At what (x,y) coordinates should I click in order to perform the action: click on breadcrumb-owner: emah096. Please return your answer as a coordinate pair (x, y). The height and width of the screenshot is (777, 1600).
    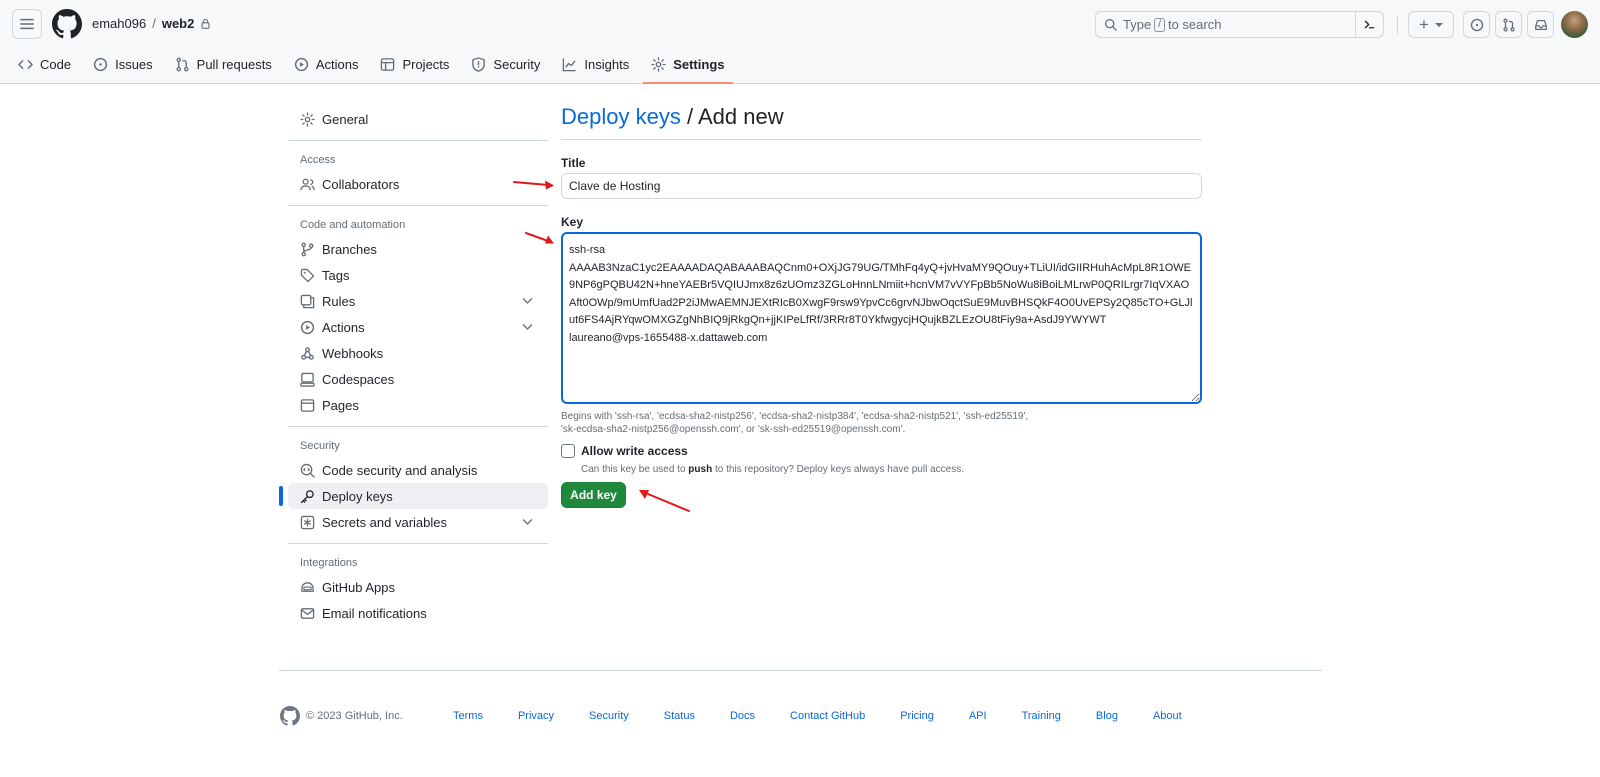
    Looking at the image, I should click on (119, 23).